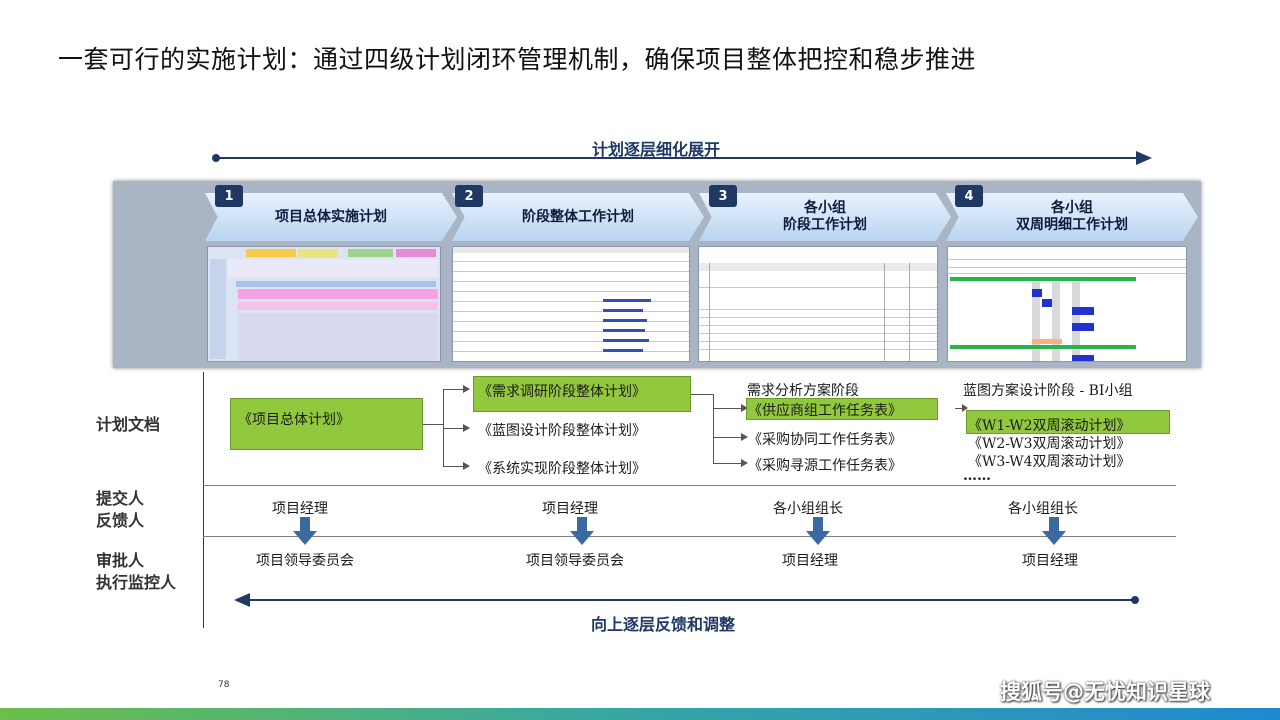 Image resolution: width=1280 pixels, height=720 pixels. What do you see at coordinates (825, 216) in the screenshot?
I see `stage-3-label: 各小组 阶段工作计划` at bounding box center [825, 216].